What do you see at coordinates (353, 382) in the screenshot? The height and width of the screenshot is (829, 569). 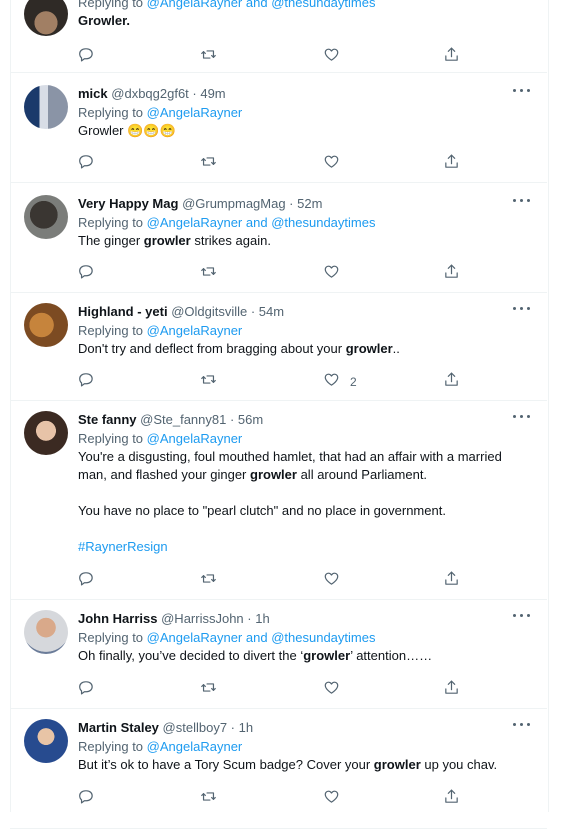 I see `like-count: 2` at bounding box center [353, 382].